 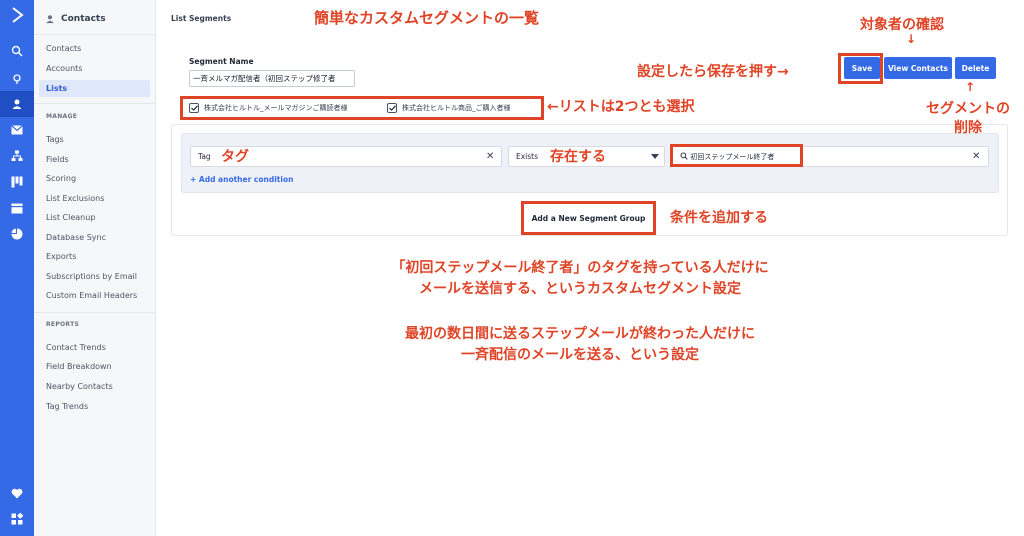 I want to click on search-icon, so click(x=17, y=51).